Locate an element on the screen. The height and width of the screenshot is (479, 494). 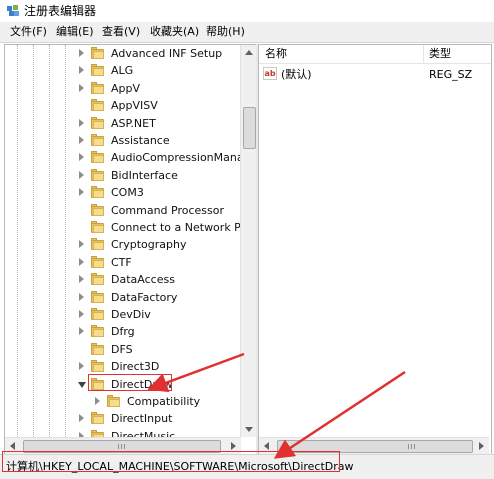
list-header is located at coordinates (375, 54).